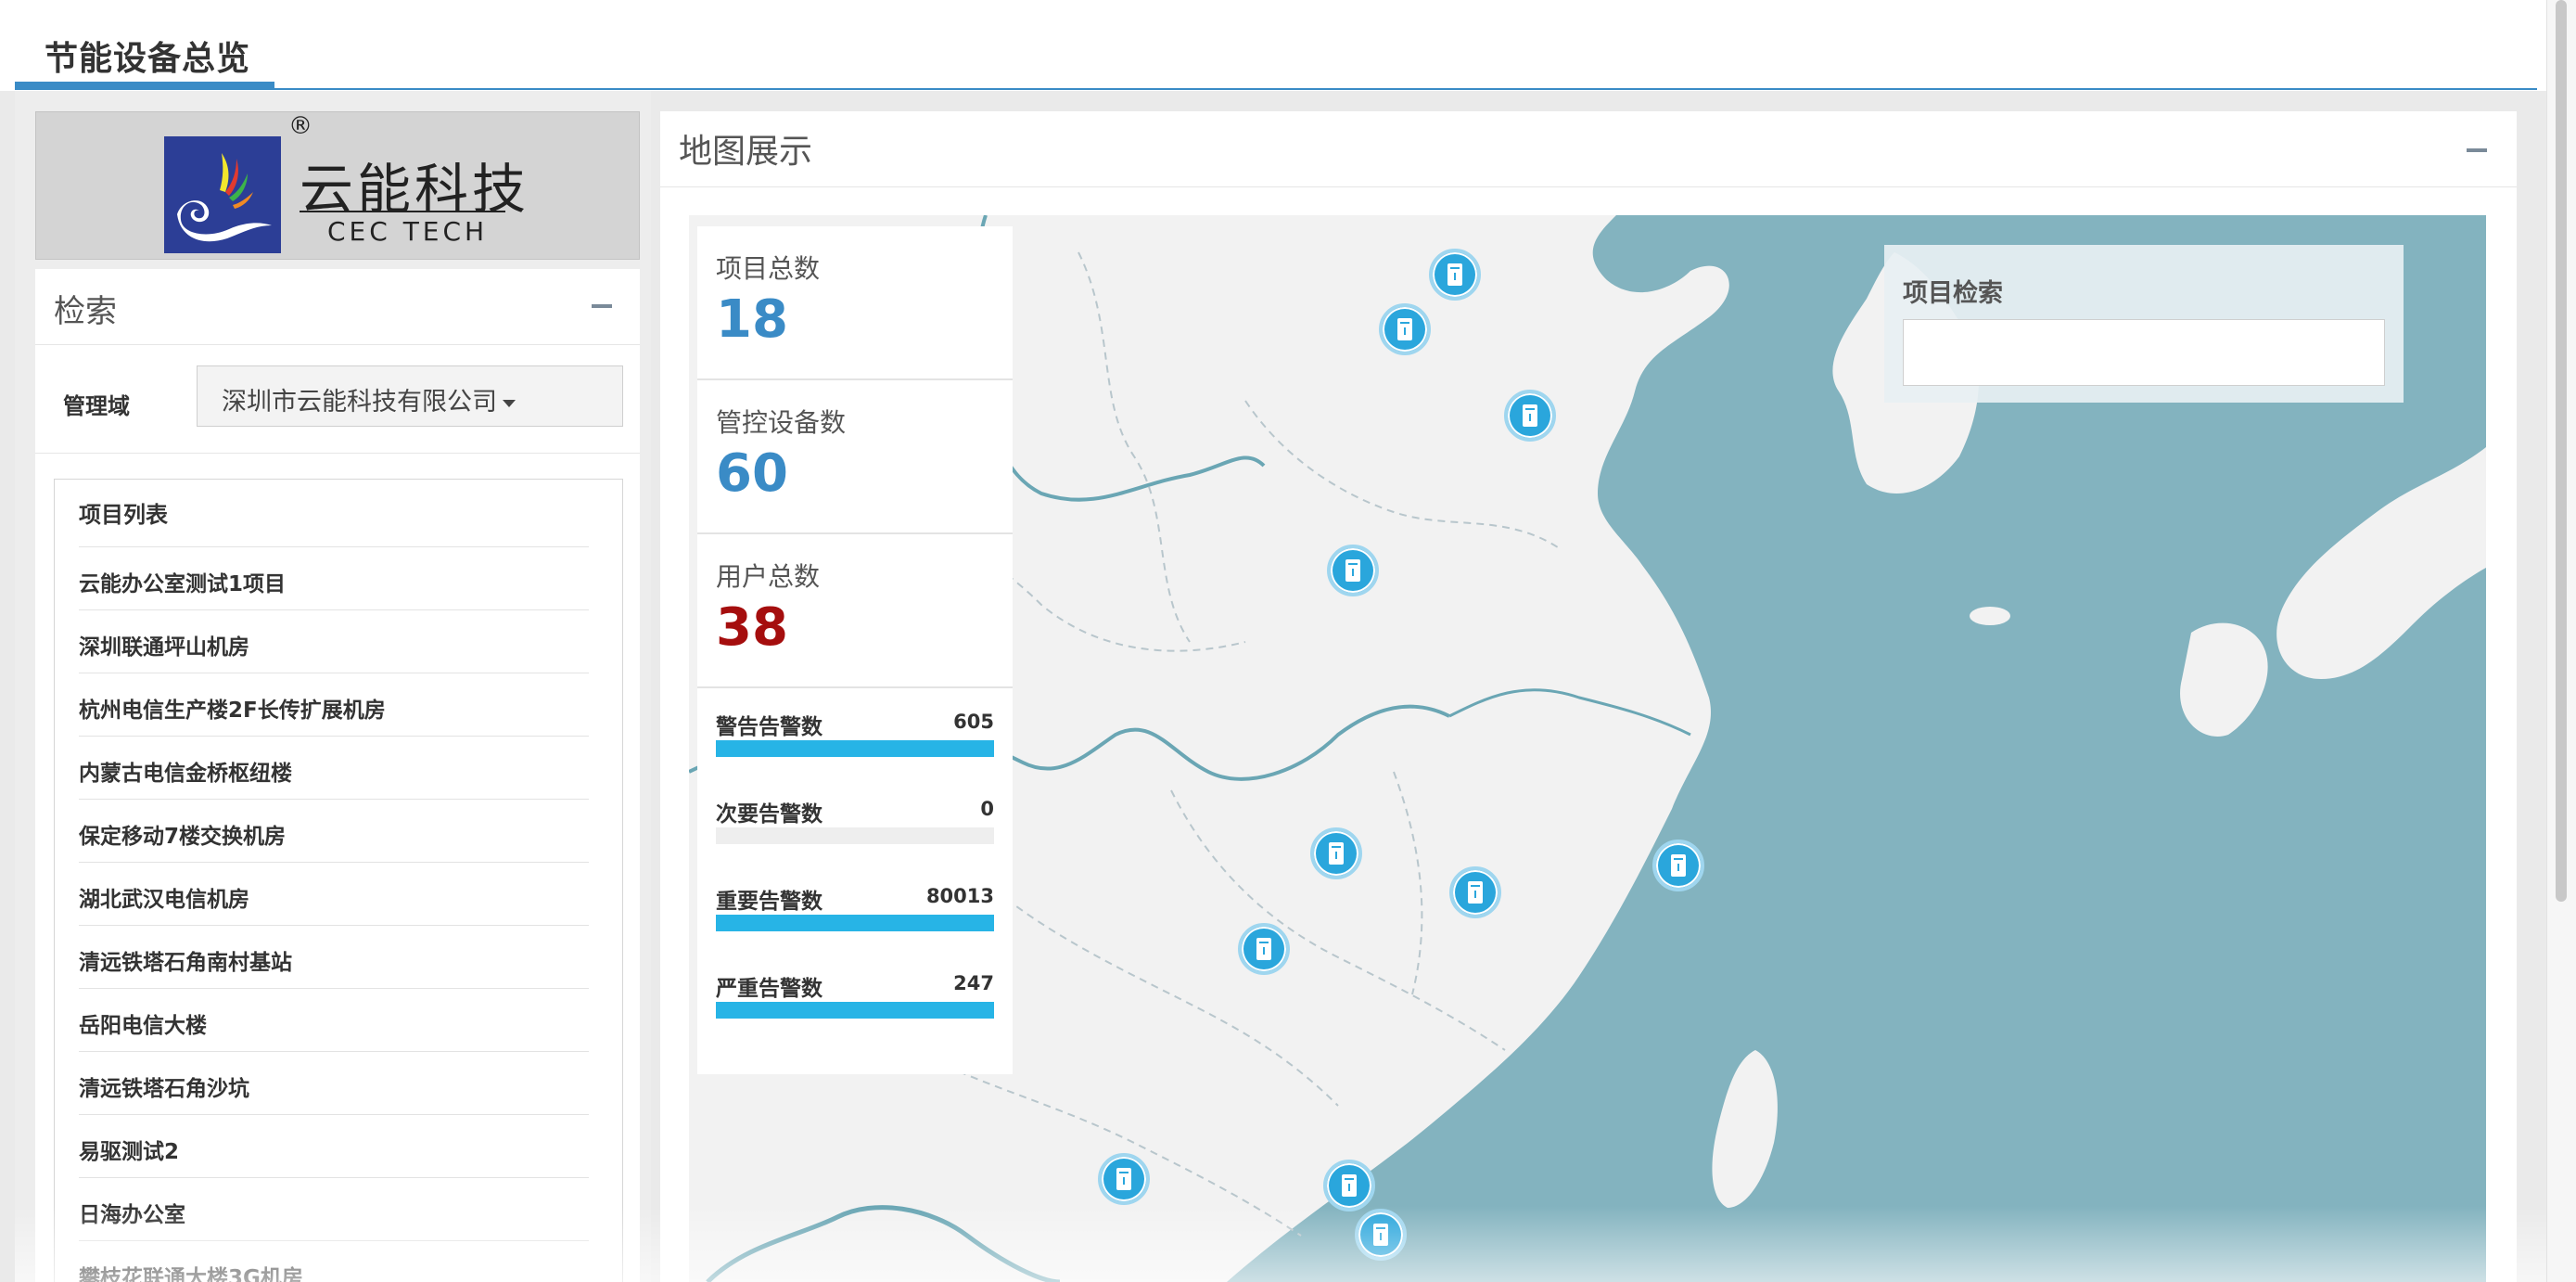 This screenshot has width=2576, height=1282. I want to click on project-list-item: 日海办公室, so click(334, 1208).